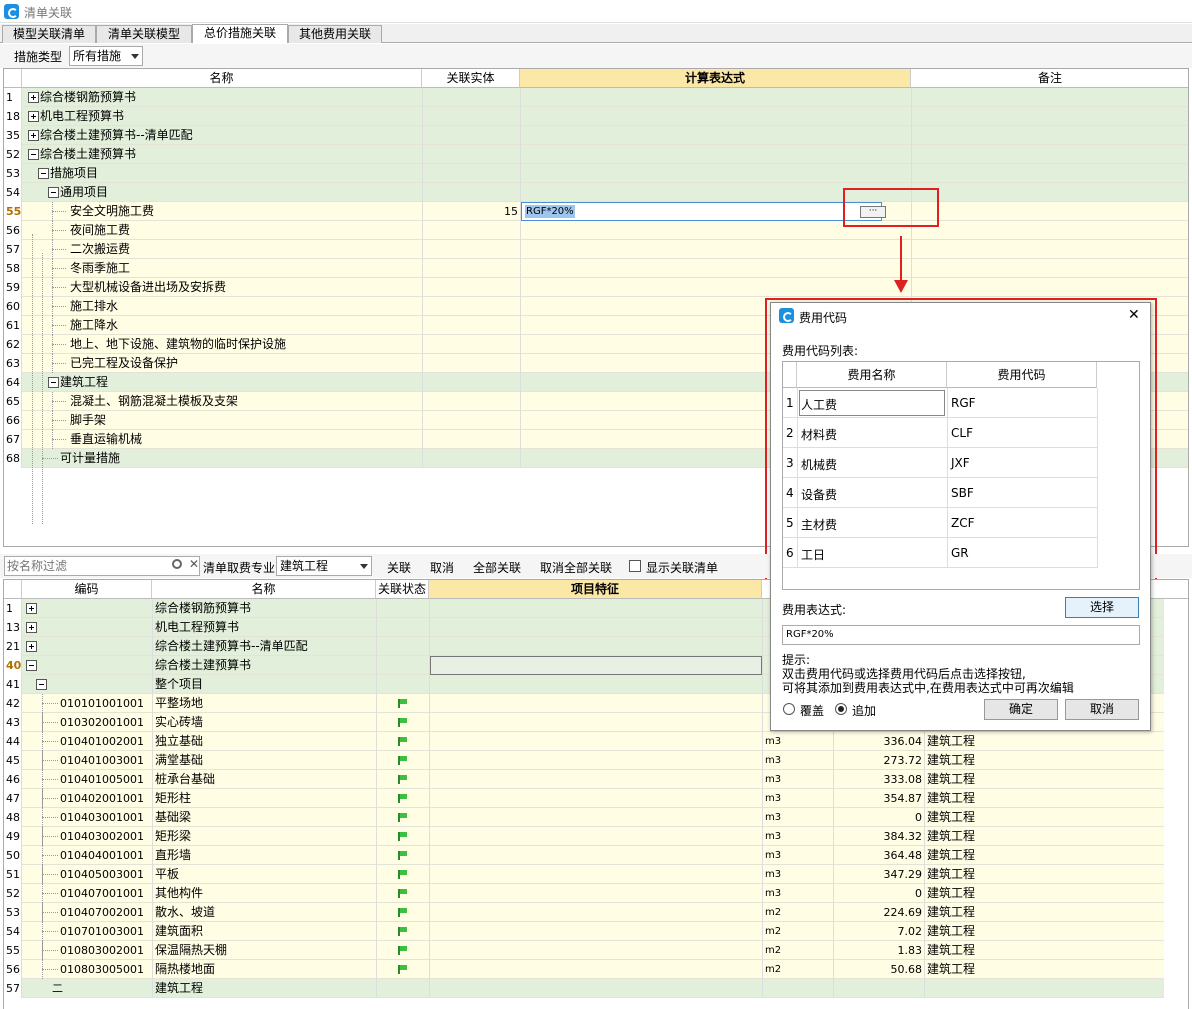  What do you see at coordinates (13, 135) in the screenshot?
I see `row-number: 35` at bounding box center [13, 135].